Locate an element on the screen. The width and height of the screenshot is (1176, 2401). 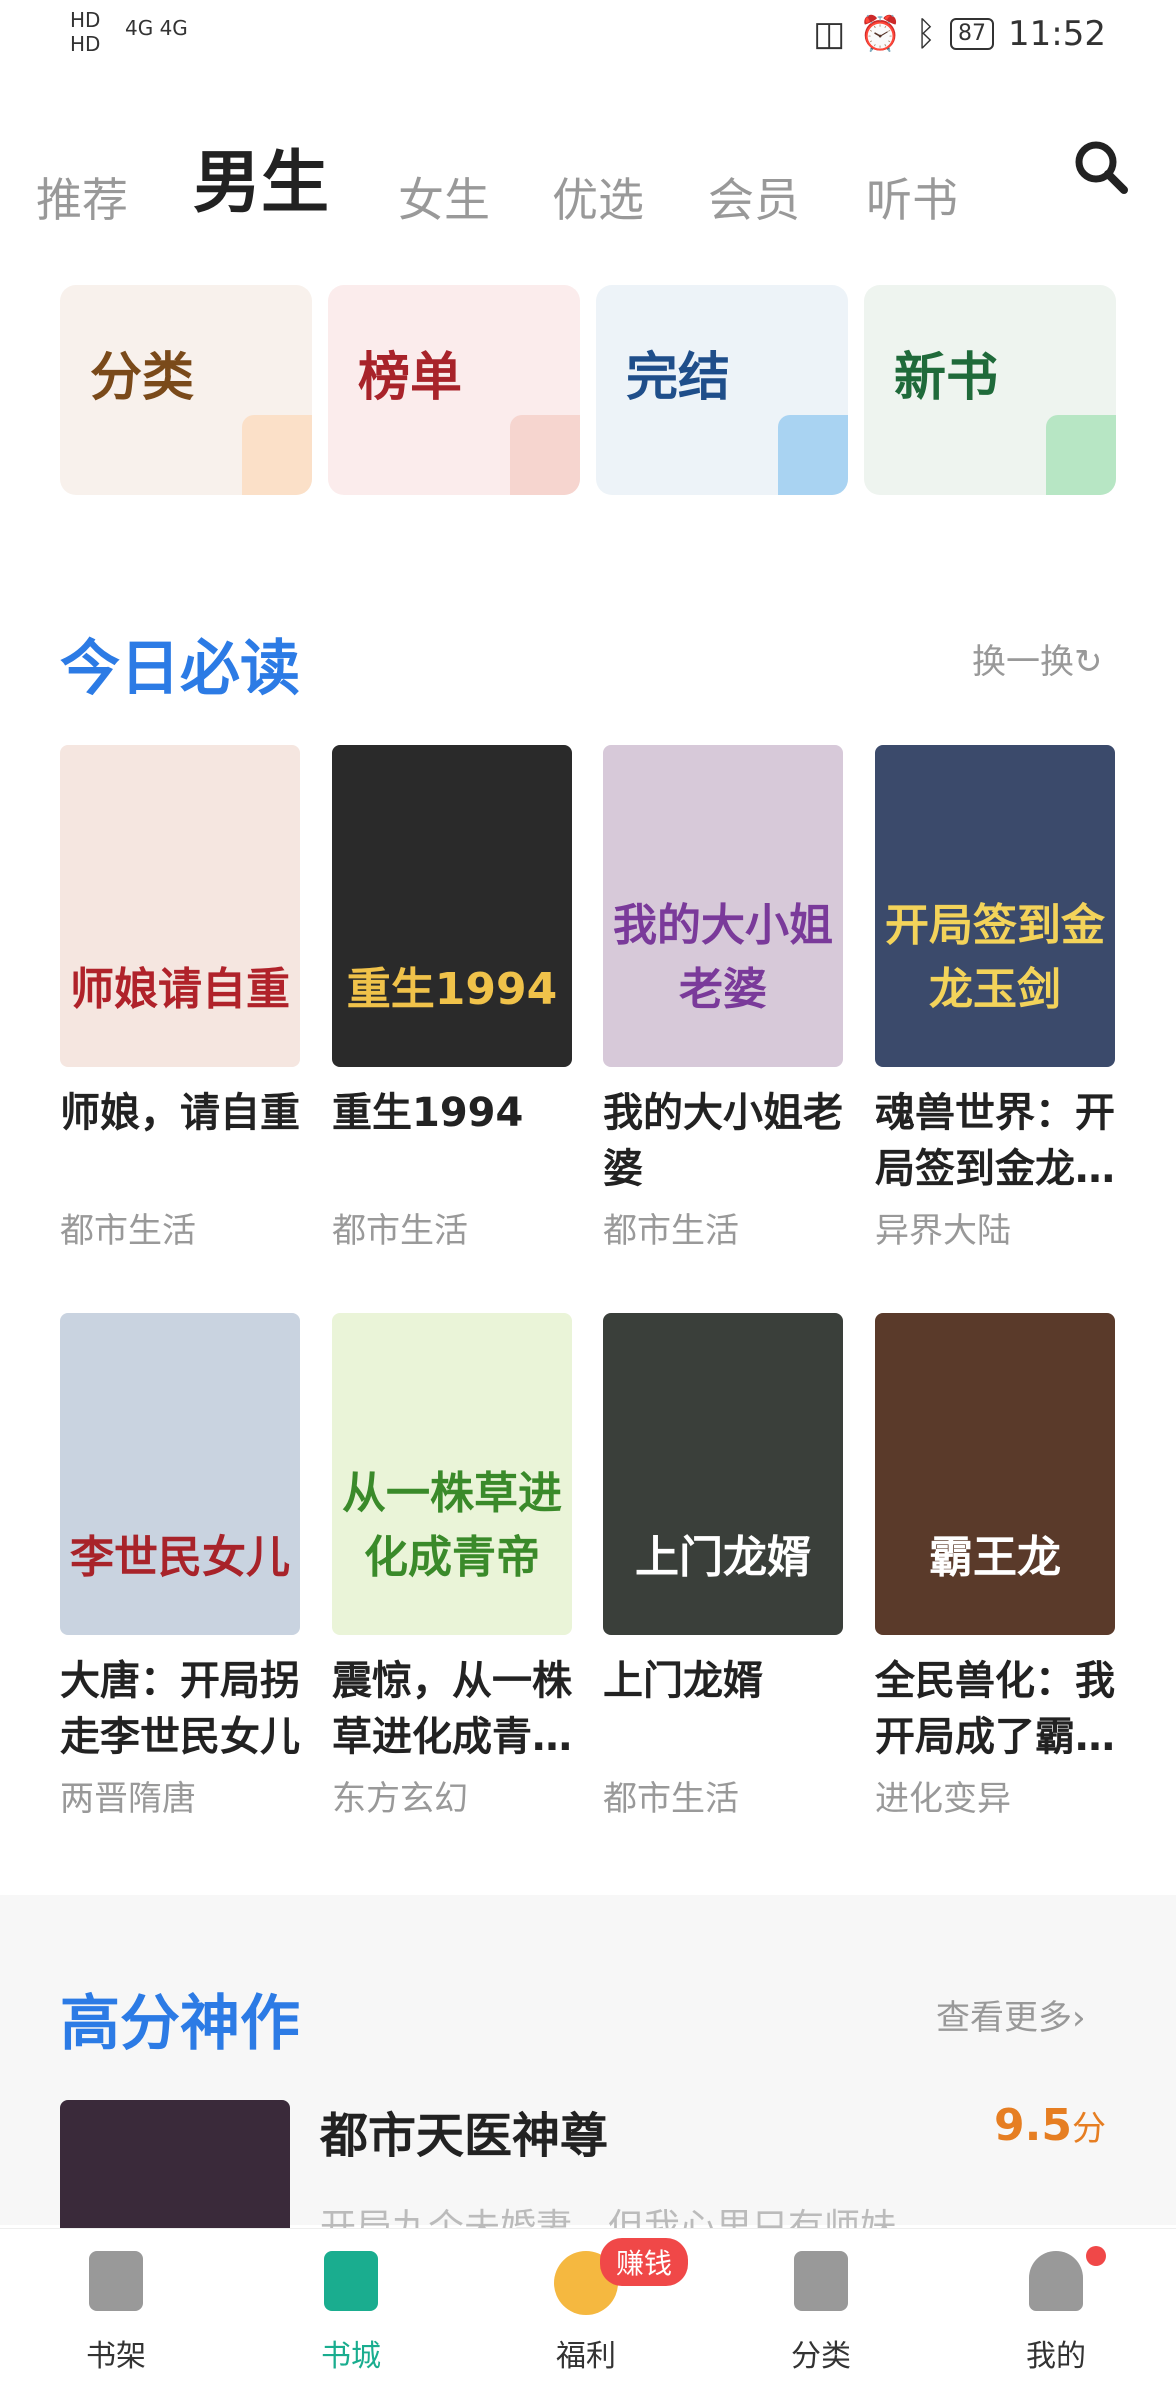
nav-bookshelf: 书架 is located at coordinates (116, 2313).